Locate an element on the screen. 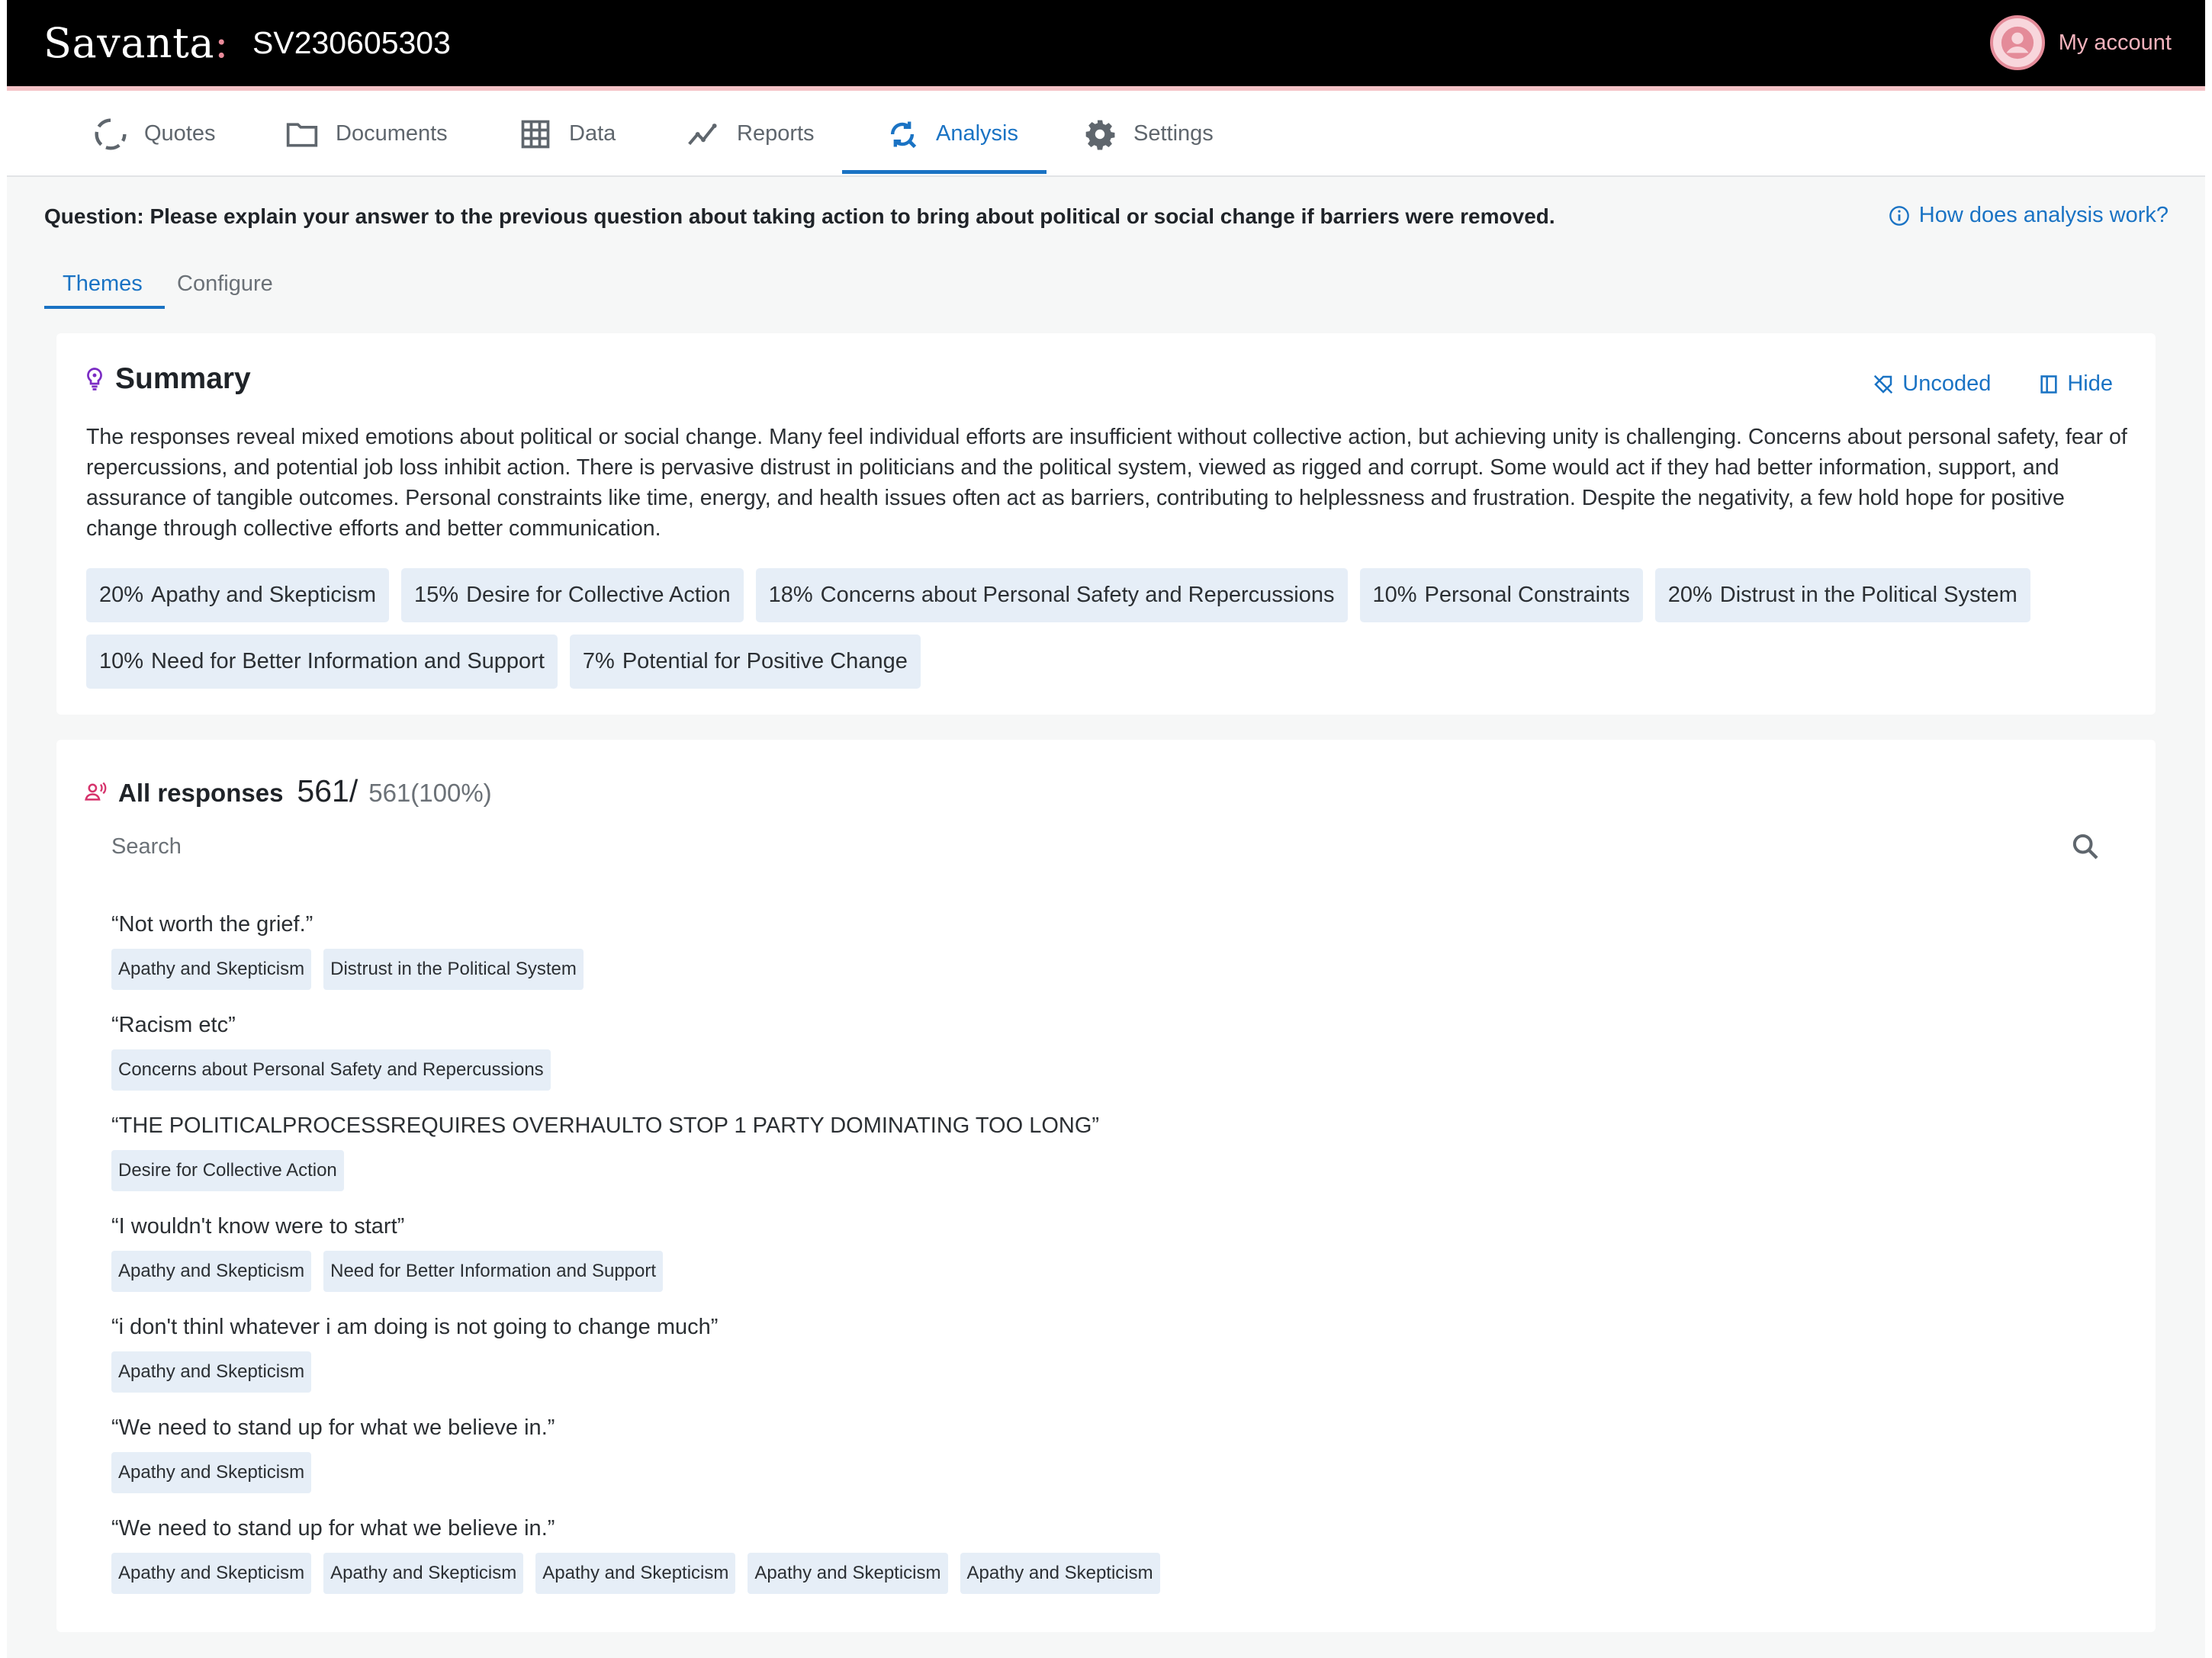 The height and width of the screenshot is (1658, 2212). theme-chip: 10% Personal Constraints is located at coordinates (1501, 595).